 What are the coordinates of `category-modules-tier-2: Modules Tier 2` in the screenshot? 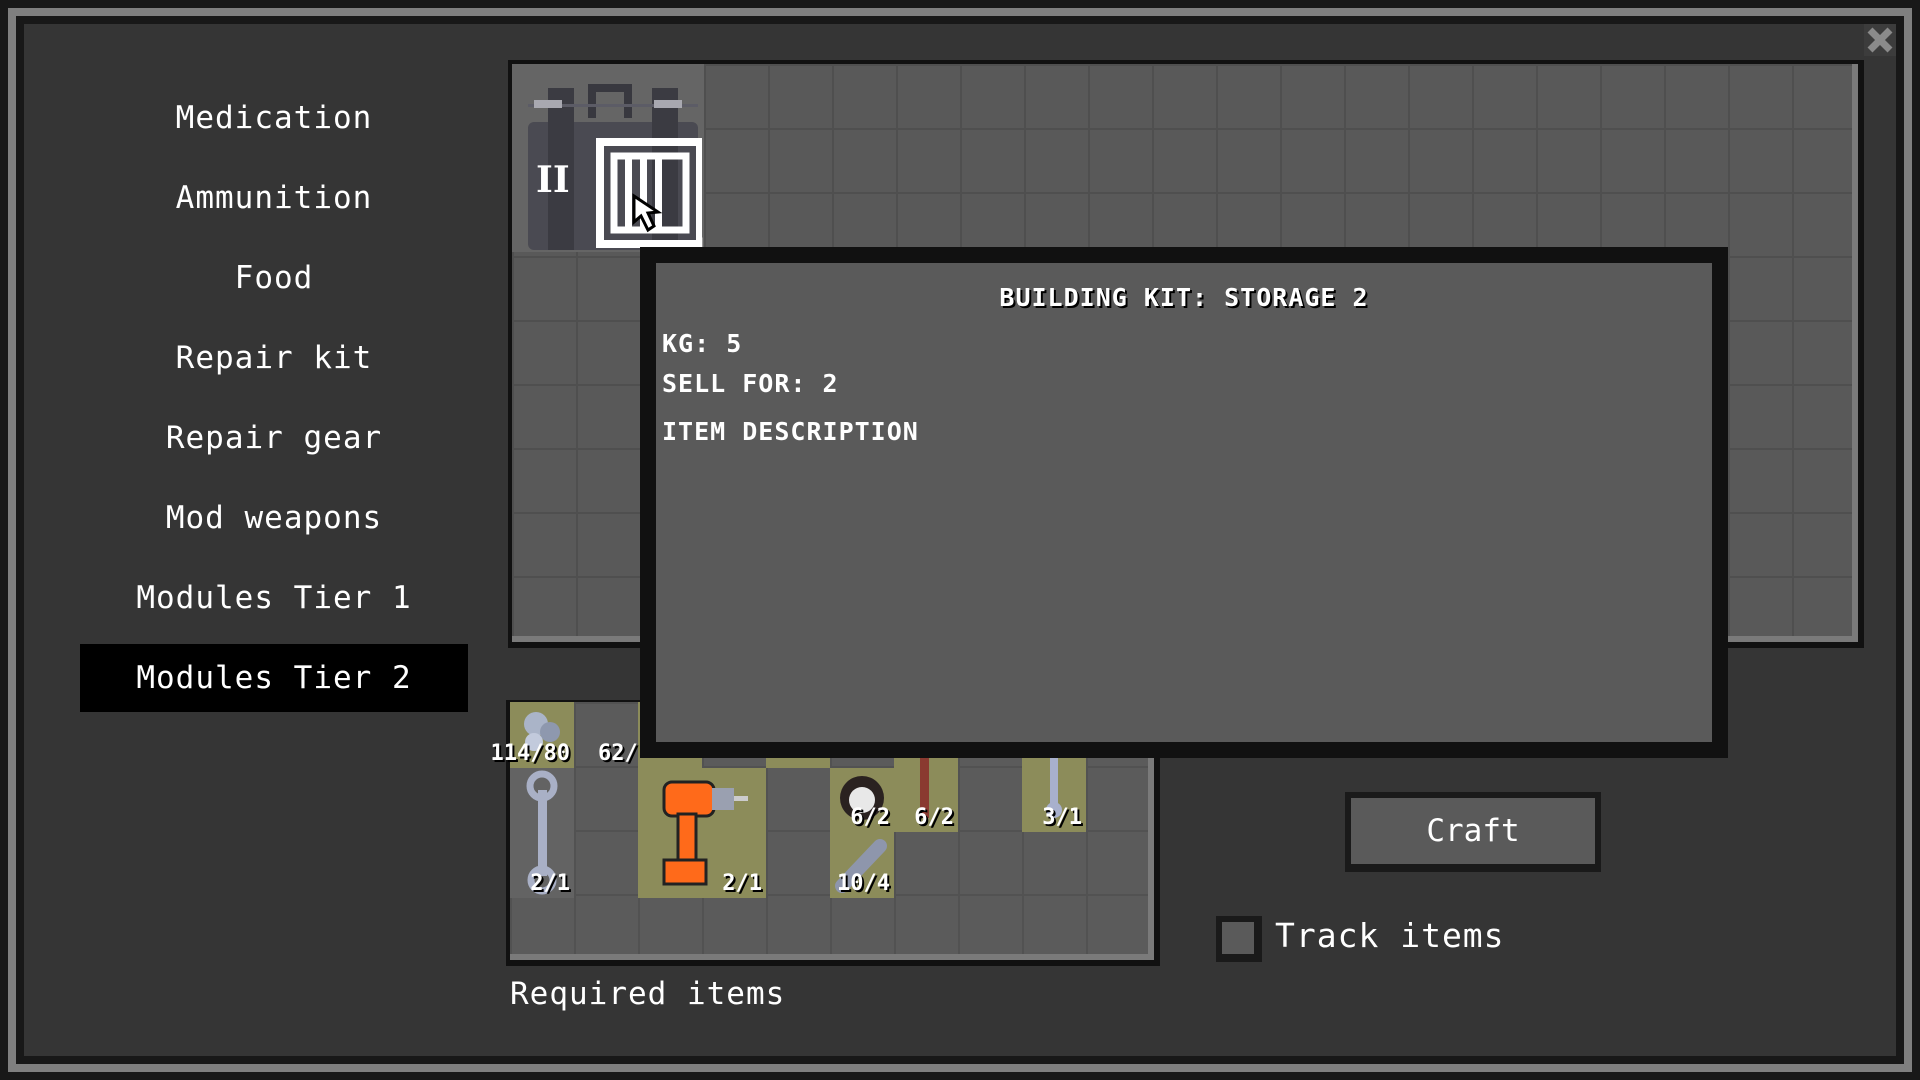 It's located at (274, 684).